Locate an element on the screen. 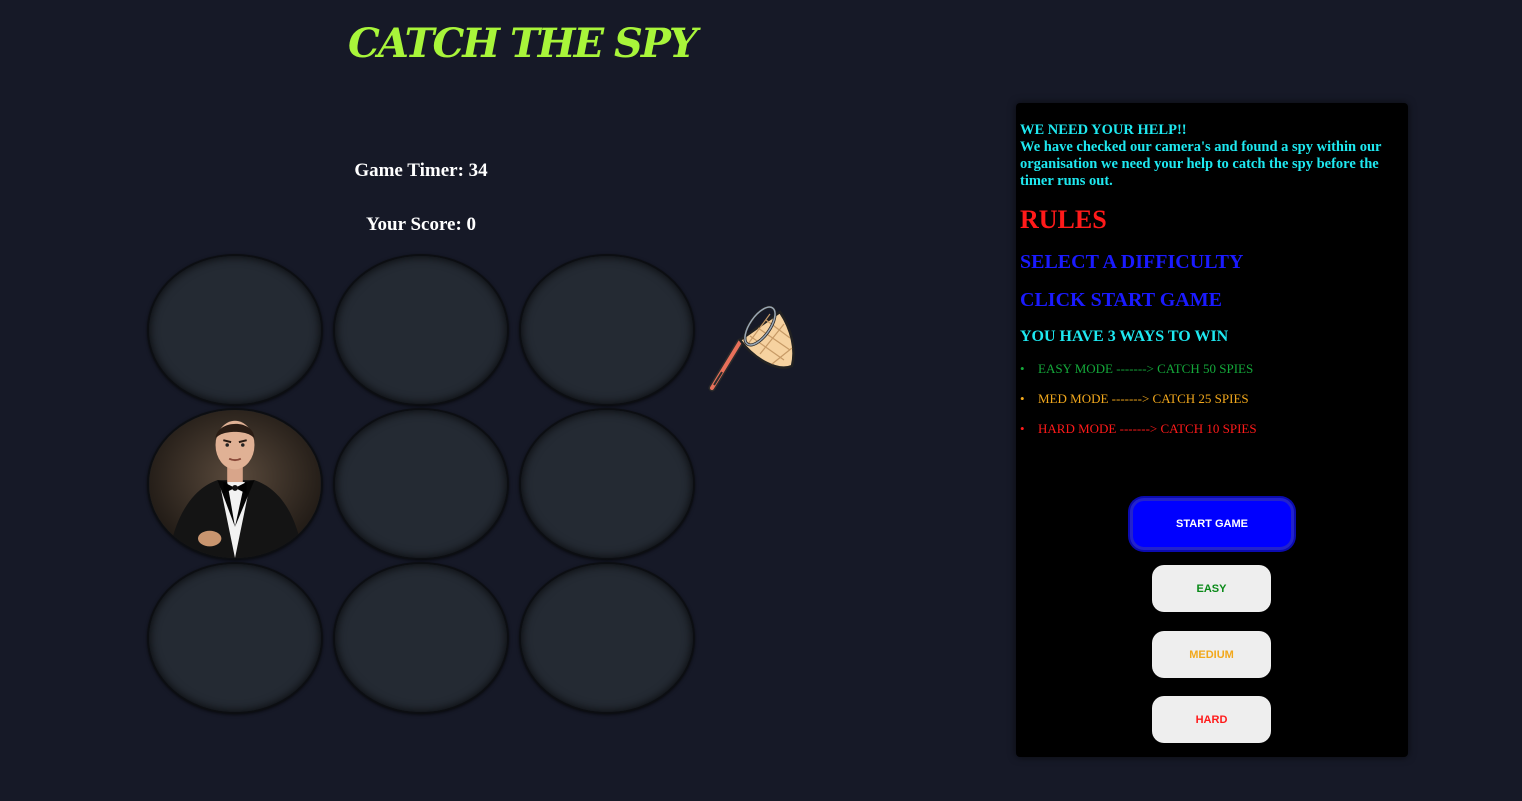 The width and height of the screenshot is (1522, 801). step-click-start: CLICK START GAME is located at coordinates (1121, 300).